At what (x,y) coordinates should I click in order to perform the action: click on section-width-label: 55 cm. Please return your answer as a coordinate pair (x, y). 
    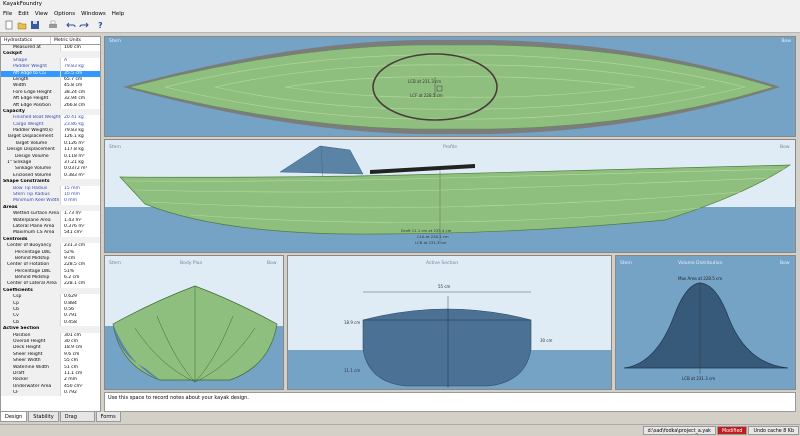
    Looking at the image, I should click on (444, 286).